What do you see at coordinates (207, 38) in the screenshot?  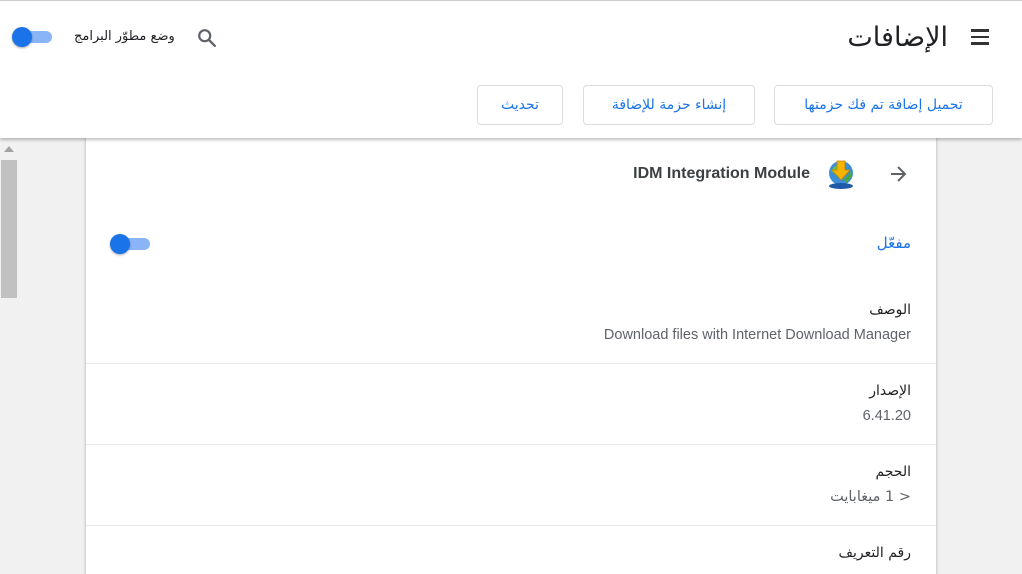 I see `search-icon` at bounding box center [207, 38].